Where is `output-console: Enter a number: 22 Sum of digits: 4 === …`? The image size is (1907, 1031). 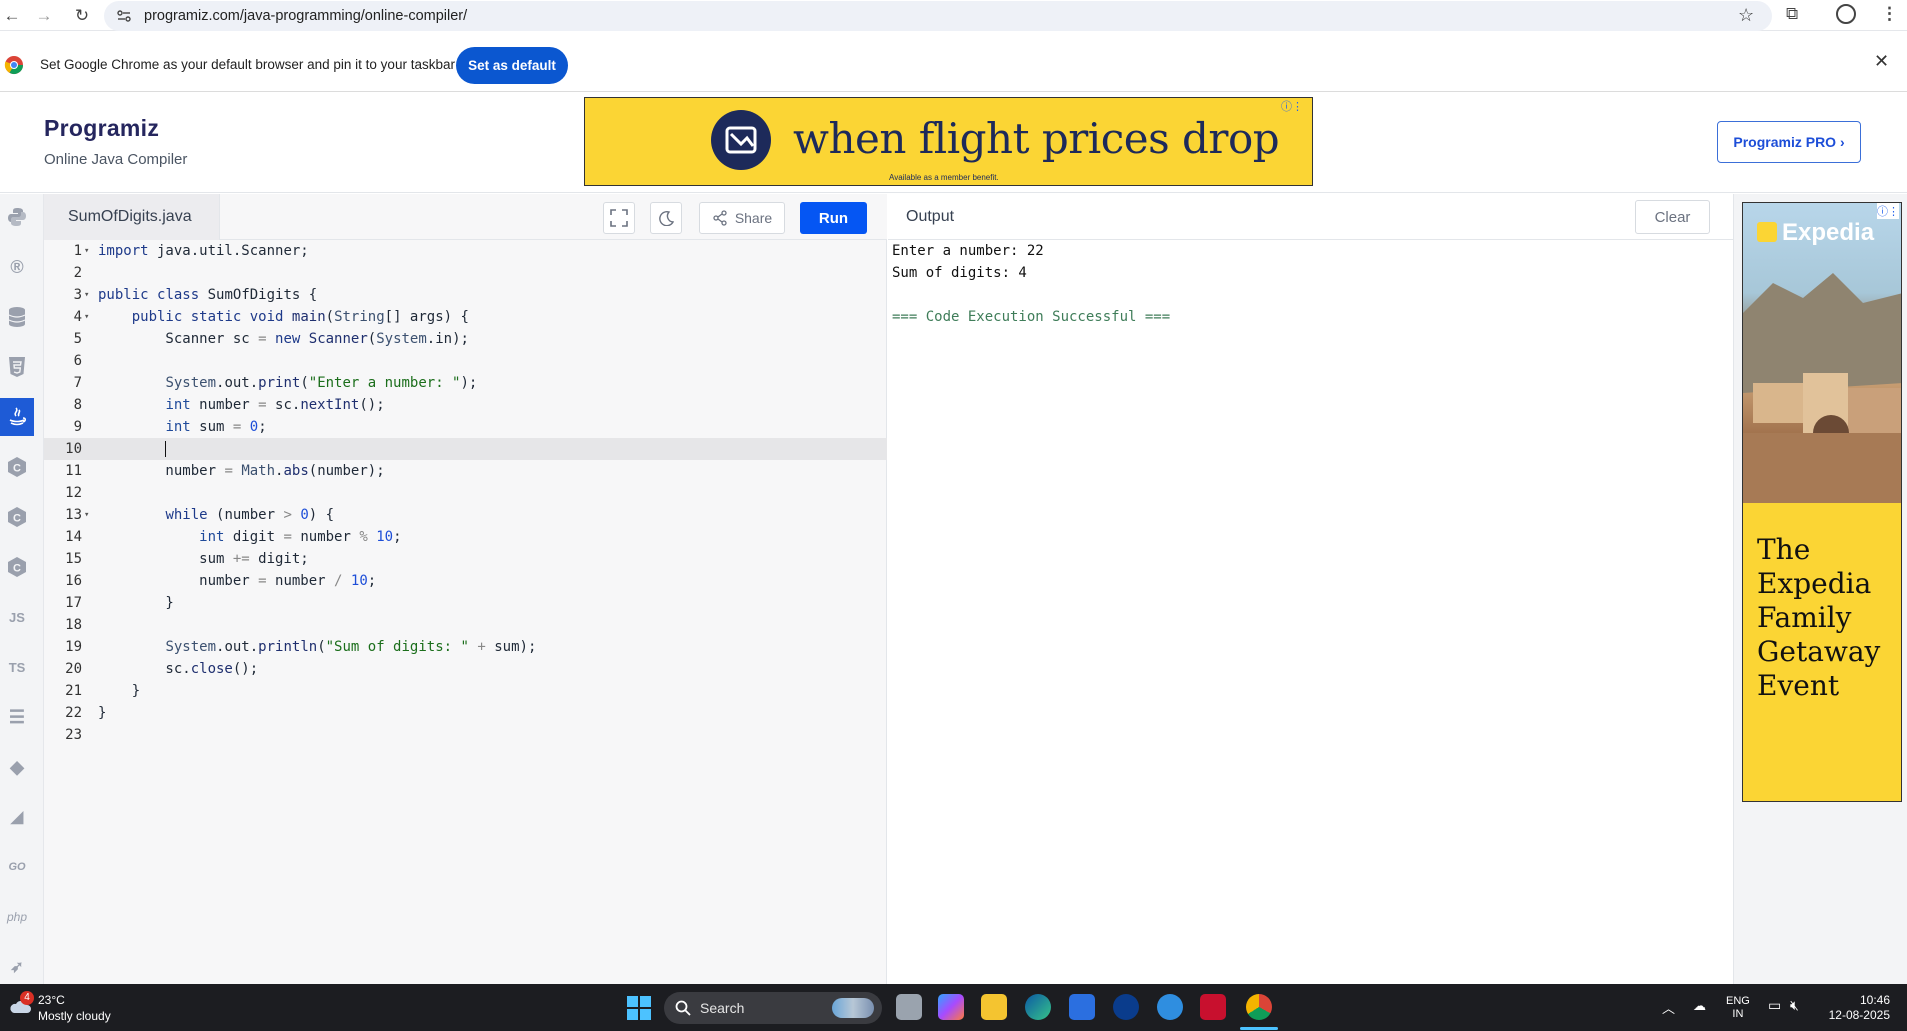
output-console: Enter a number: 22 Sum of digits: 4 === … is located at coordinates (1031, 284).